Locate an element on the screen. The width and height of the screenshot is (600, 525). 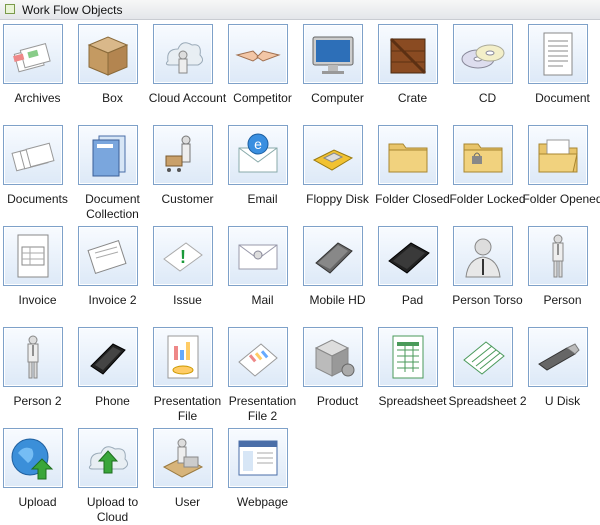
crate-tile is located at coordinates (408, 54).